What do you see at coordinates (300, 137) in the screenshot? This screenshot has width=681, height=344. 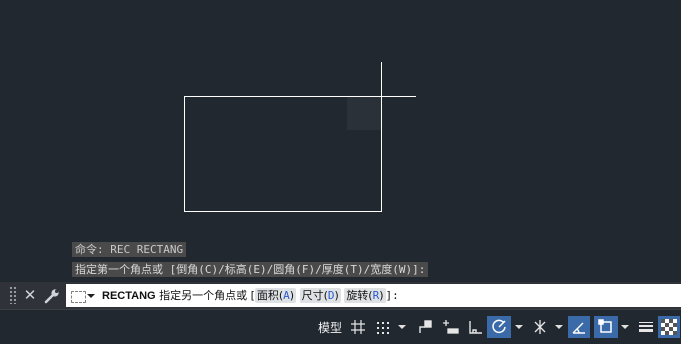 I see `drawing-surface` at bounding box center [300, 137].